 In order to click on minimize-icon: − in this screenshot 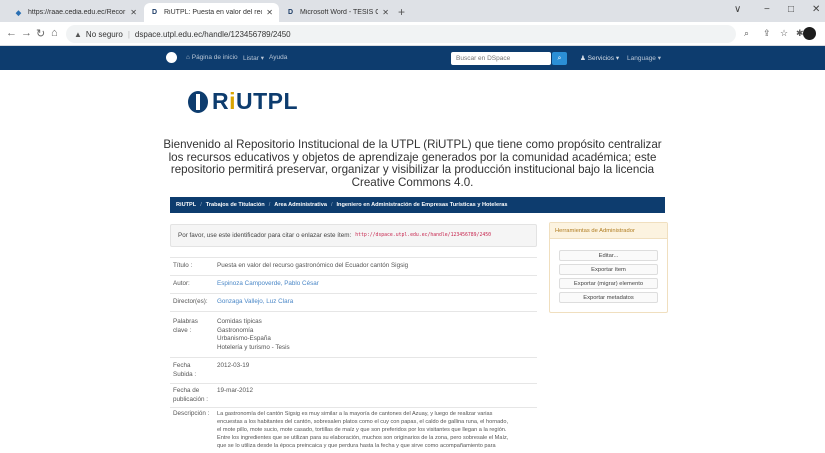, I will do `click(767, 9)`.